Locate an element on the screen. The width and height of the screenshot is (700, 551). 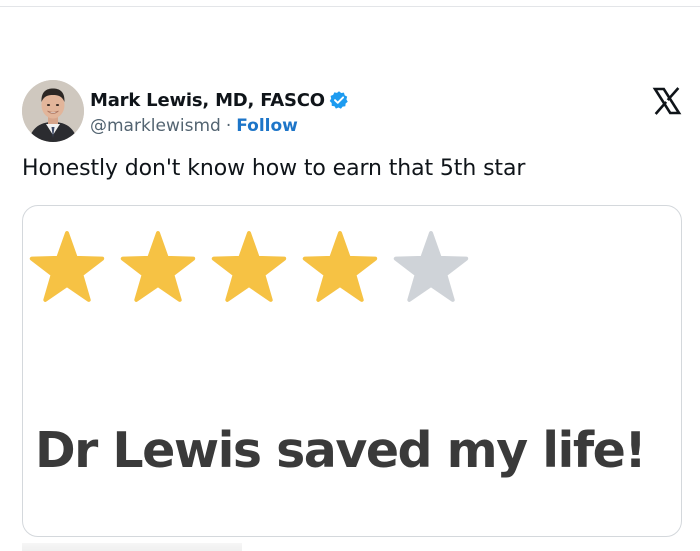
review-text: Dr Lewis saved my life! is located at coordinates (341, 450).